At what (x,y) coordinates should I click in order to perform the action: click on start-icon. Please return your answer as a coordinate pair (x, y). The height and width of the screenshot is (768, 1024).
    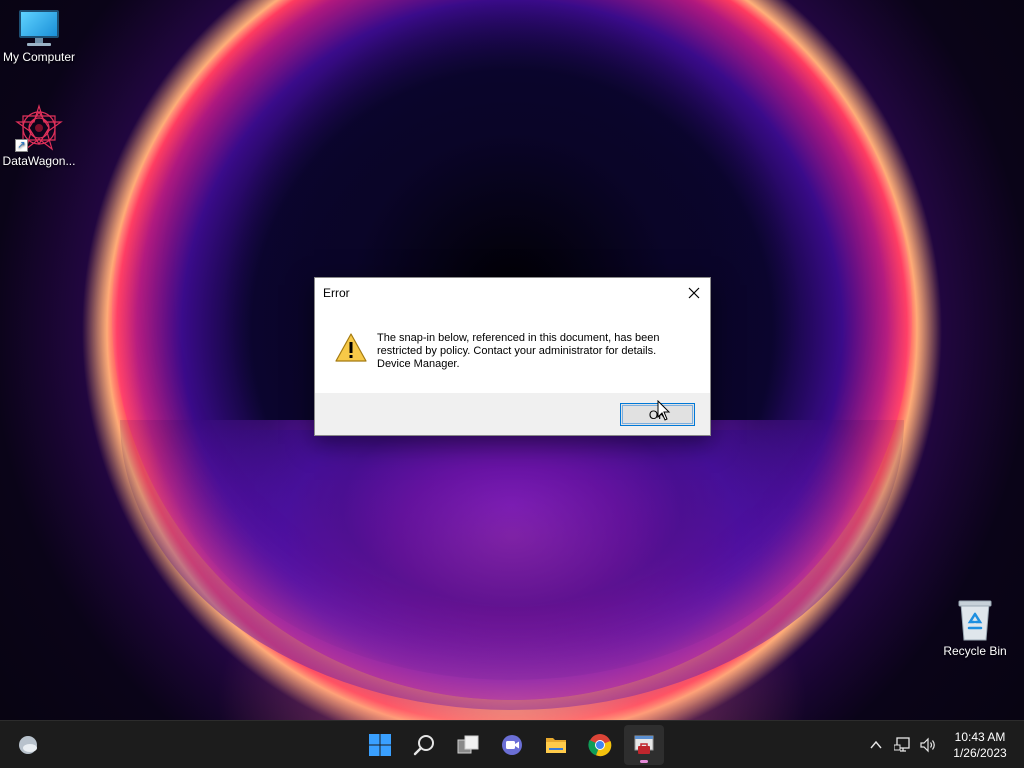
    Looking at the image, I should click on (380, 745).